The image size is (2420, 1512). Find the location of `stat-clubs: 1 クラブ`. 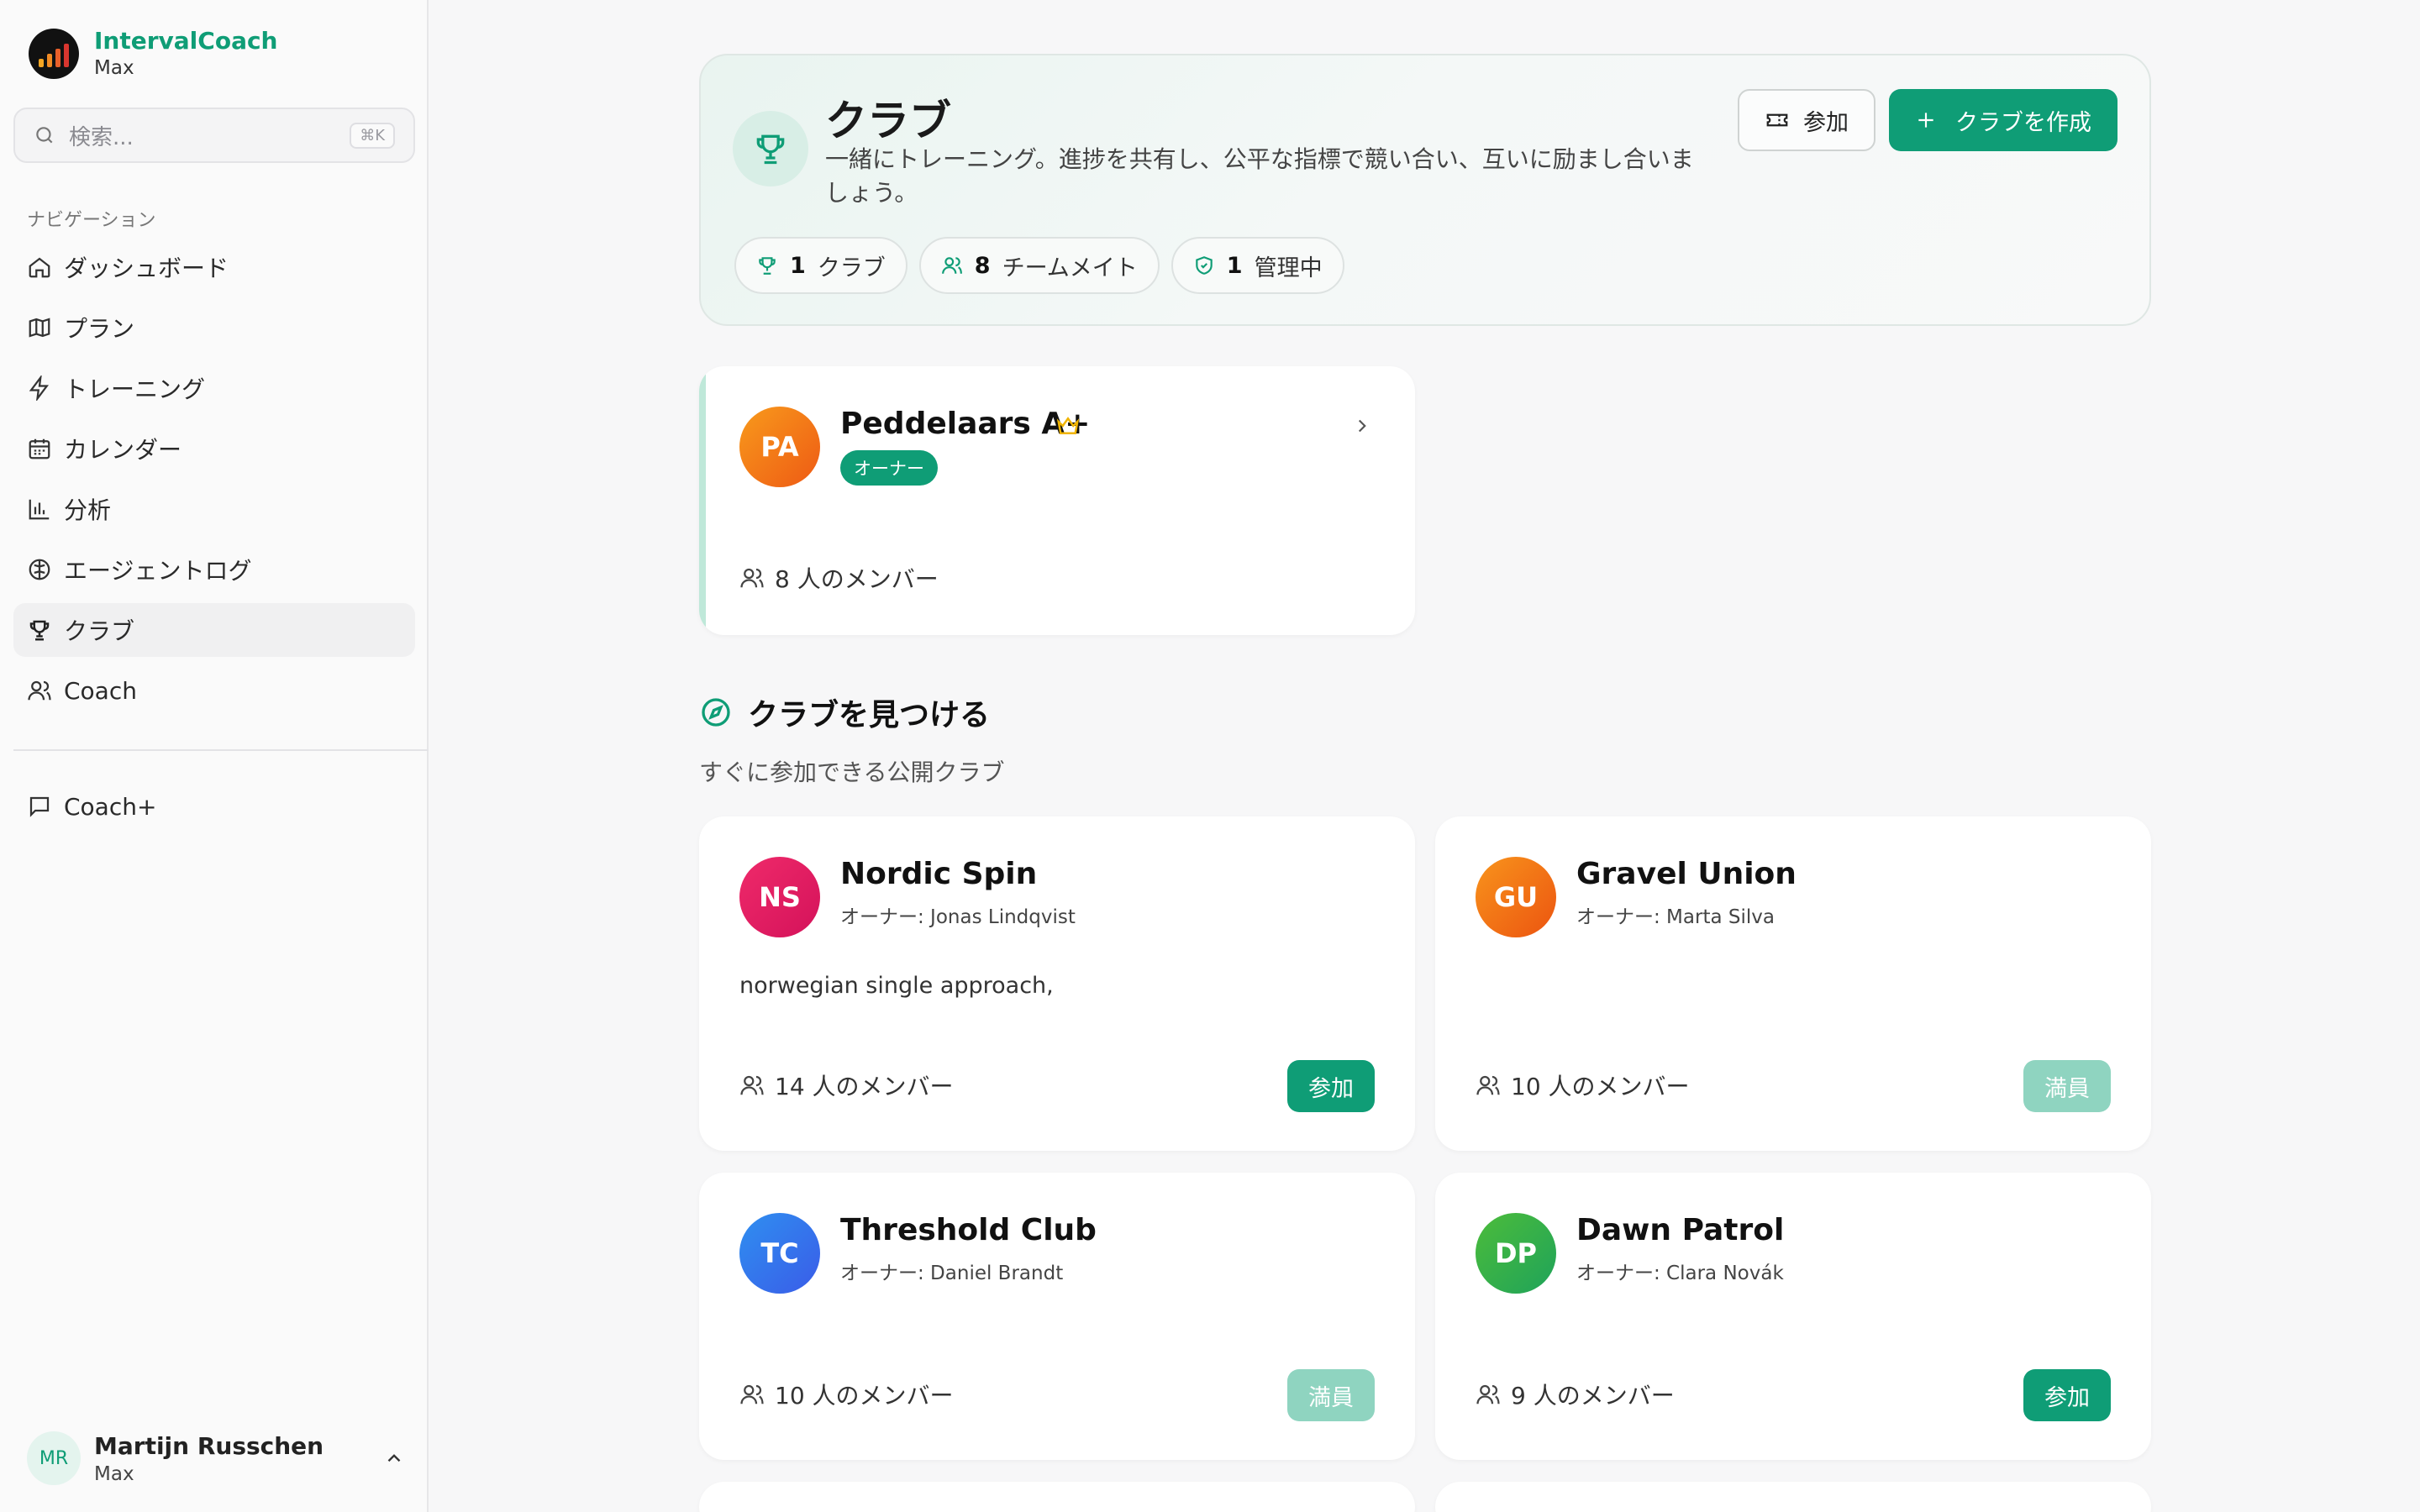

stat-clubs: 1 クラブ is located at coordinates (821, 265).